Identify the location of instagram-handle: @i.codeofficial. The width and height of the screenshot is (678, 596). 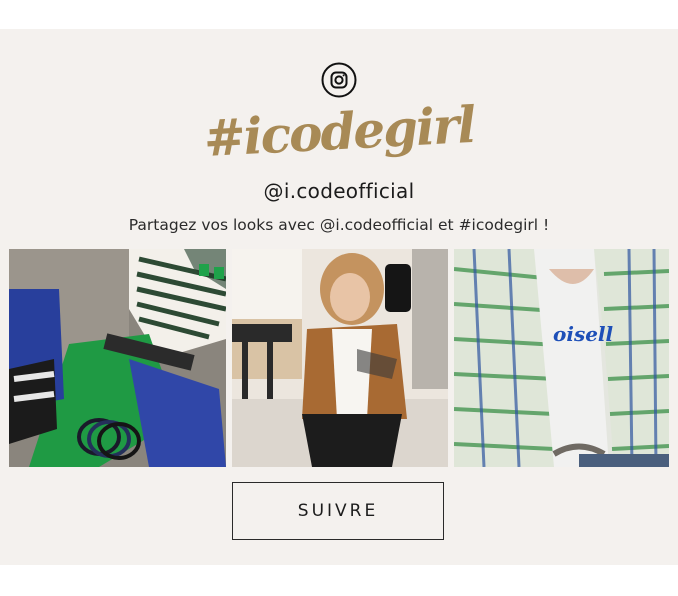
(339, 191).